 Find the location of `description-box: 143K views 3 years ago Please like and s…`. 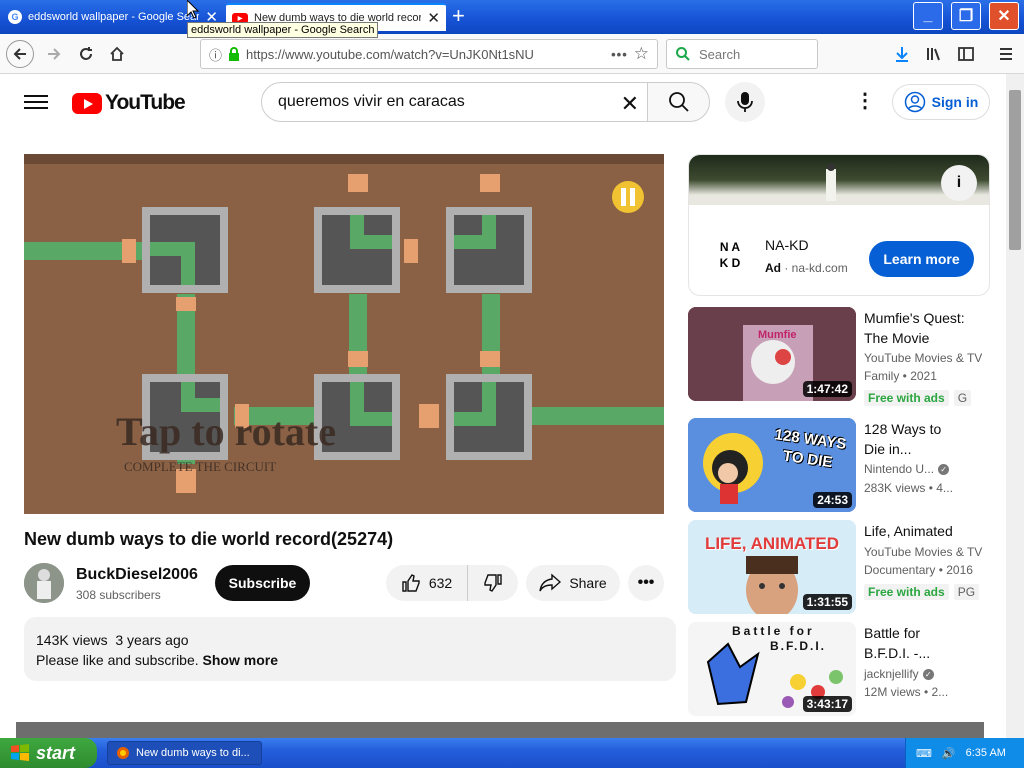

description-box: 143K views 3 years ago Please like and s… is located at coordinates (350, 649).